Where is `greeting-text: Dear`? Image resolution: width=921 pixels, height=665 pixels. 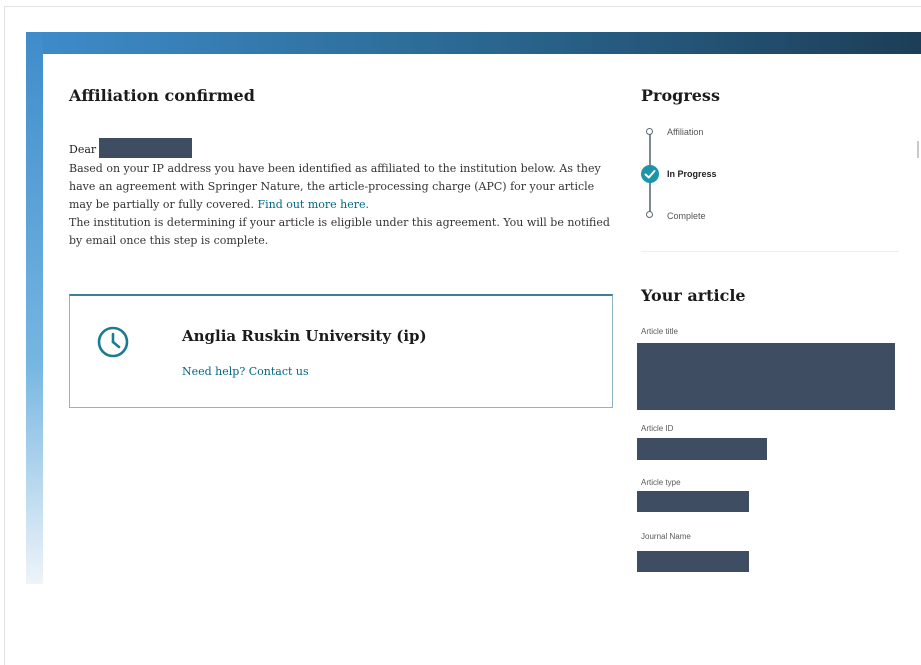
greeting-text: Dear is located at coordinates (83, 149).